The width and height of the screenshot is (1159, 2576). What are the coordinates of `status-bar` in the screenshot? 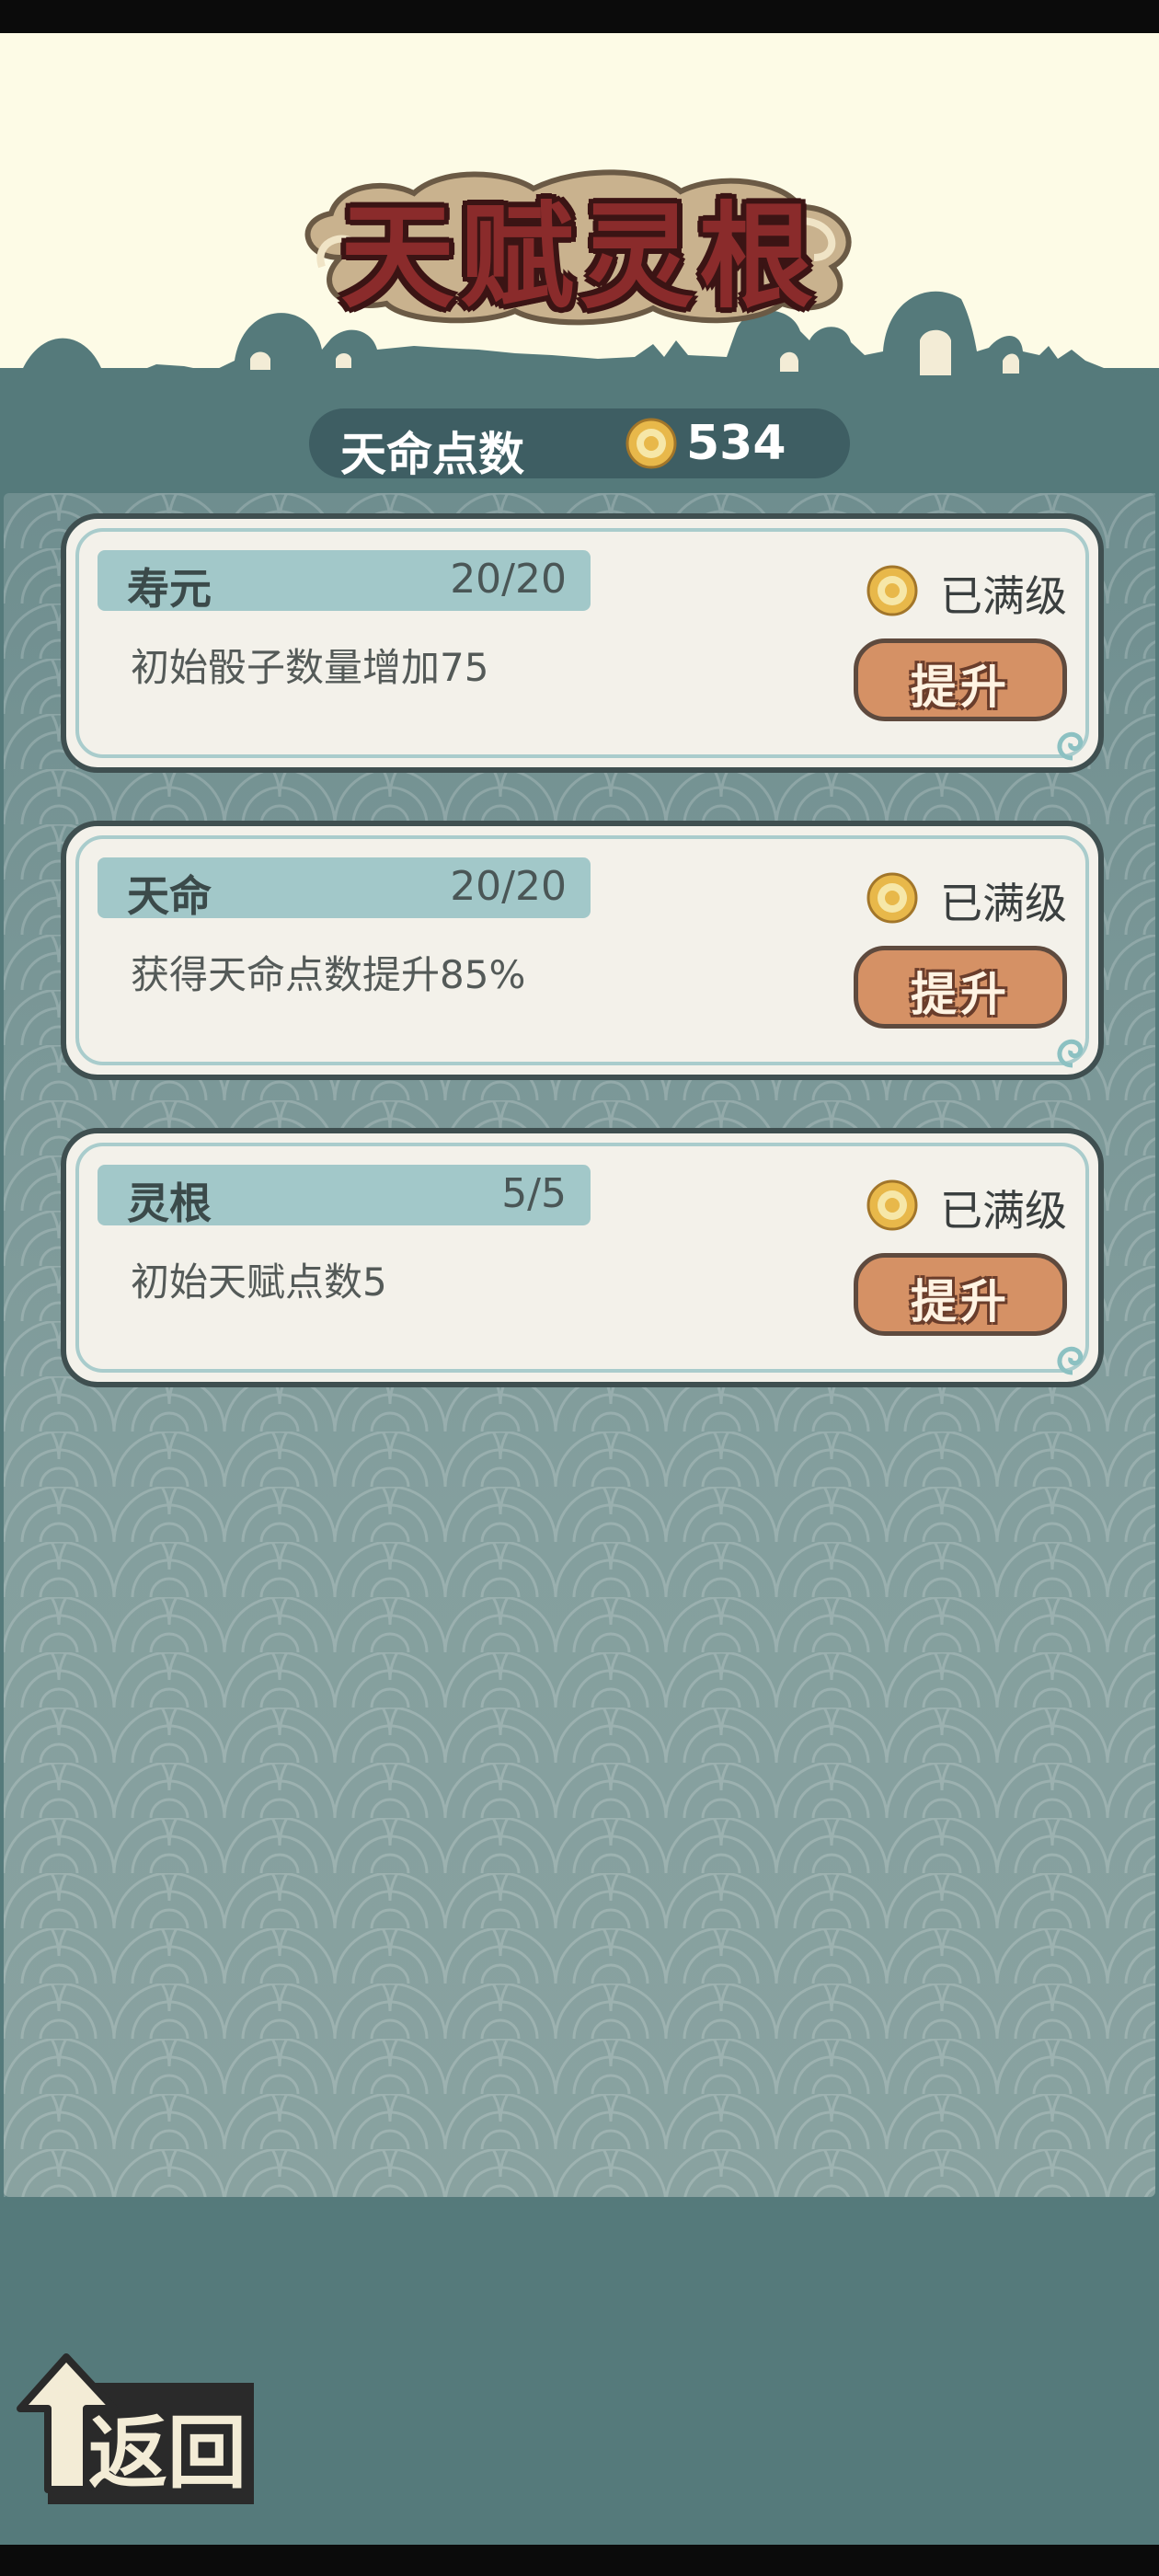 It's located at (579, 16).